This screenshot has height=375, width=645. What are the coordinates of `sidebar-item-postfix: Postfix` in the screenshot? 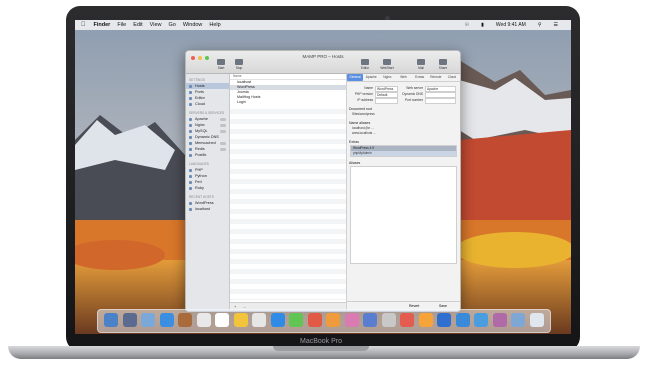 It's located at (207, 155).